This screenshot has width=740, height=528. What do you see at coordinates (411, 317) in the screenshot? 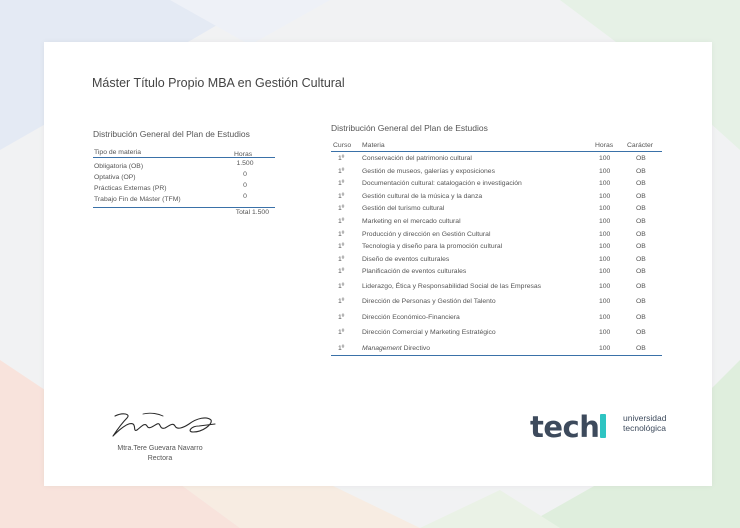
I see `detail-row-subject: Dirección Económico-Financiera` at bounding box center [411, 317].